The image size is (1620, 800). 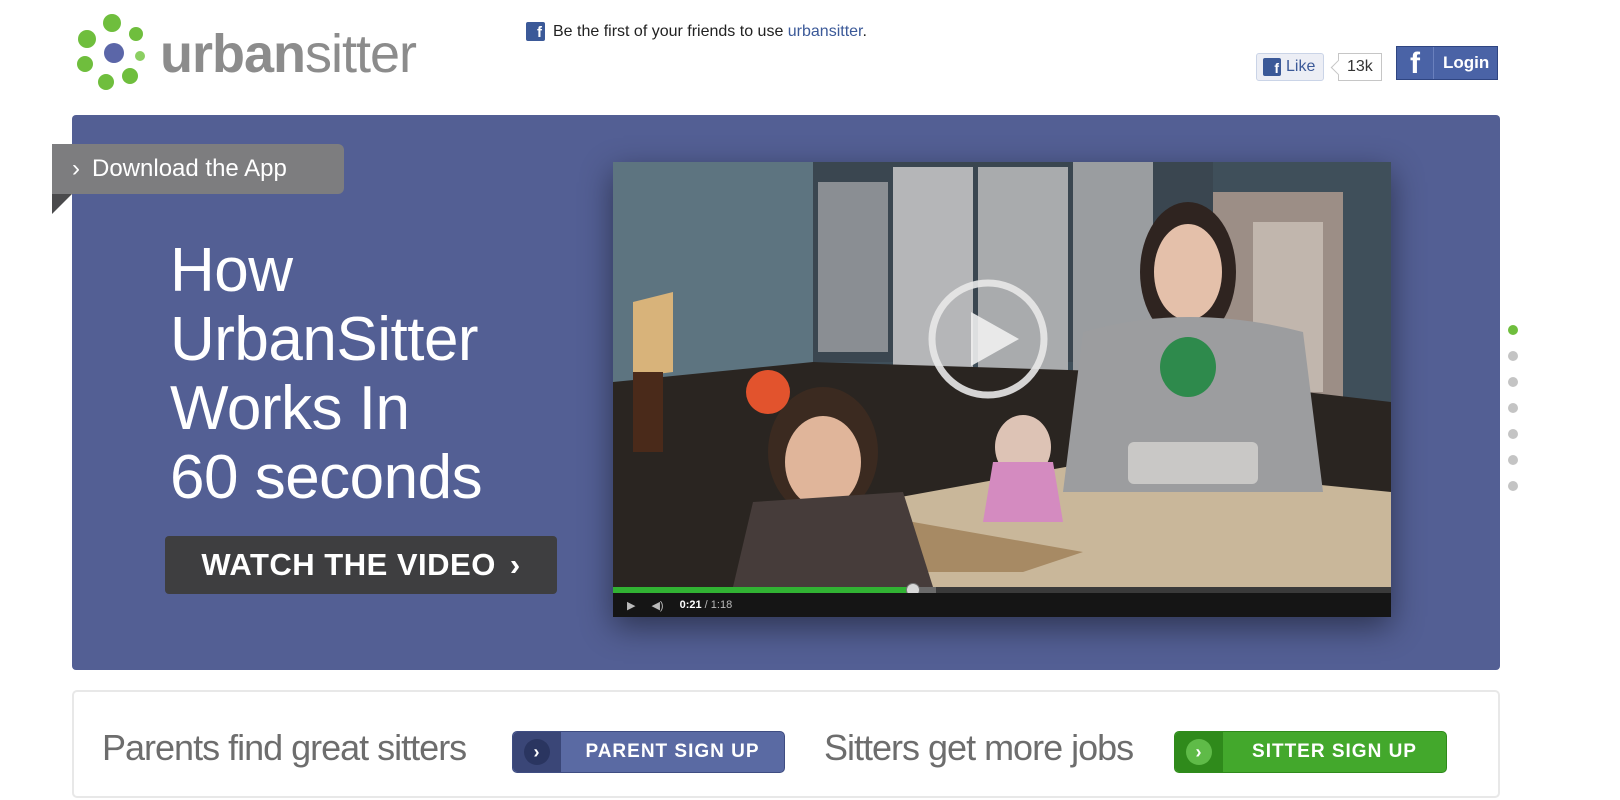 What do you see at coordinates (1310, 752) in the screenshot?
I see `sitter-sign-up-button: › SITTER SIGN UP` at bounding box center [1310, 752].